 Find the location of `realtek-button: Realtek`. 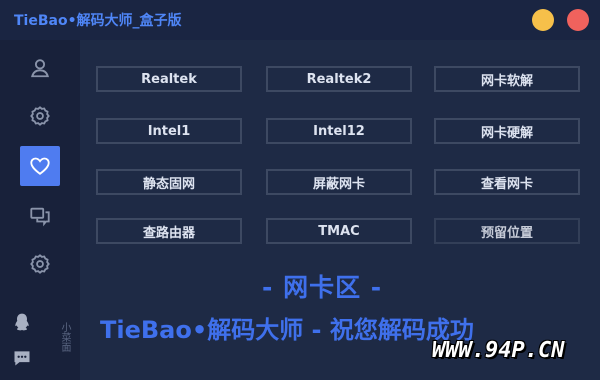

realtek-button: Realtek is located at coordinates (169, 79).